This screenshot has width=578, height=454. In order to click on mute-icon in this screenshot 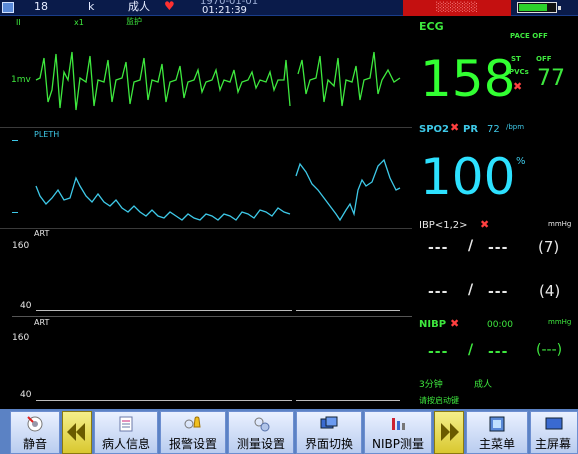, I will do `click(35, 424)`.